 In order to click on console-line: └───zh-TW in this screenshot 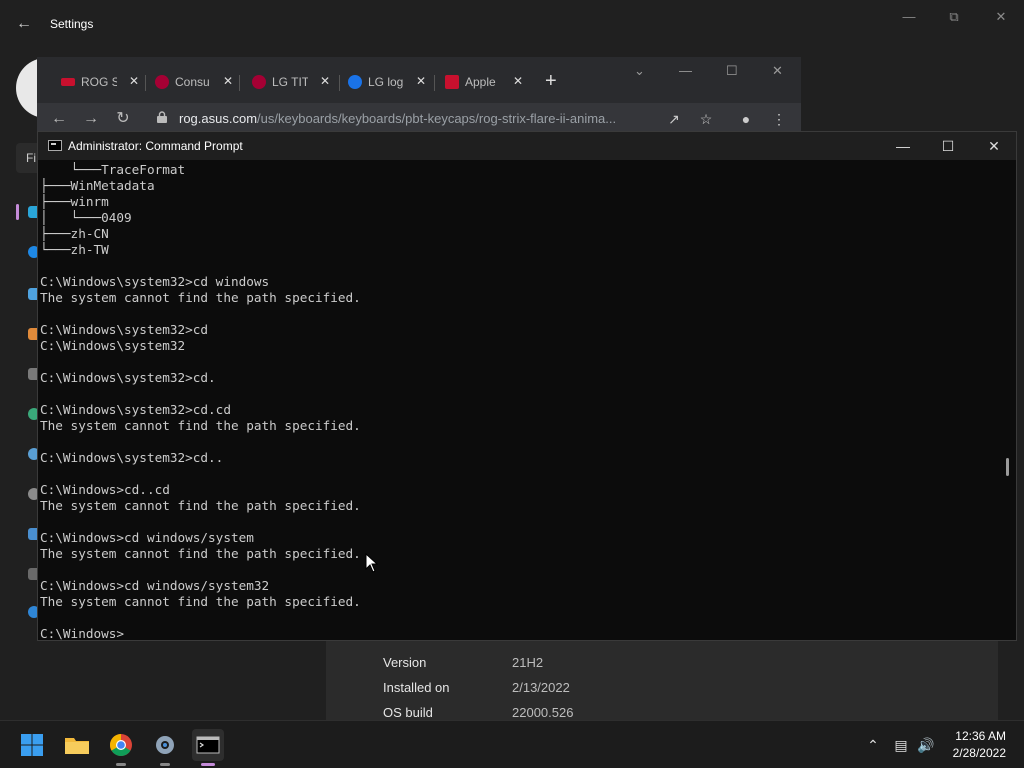, I will do `click(74, 249)`.